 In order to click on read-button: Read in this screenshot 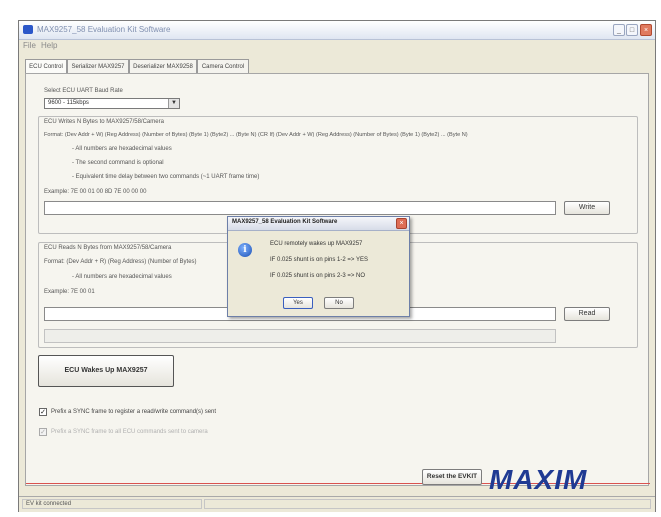, I will do `click(587, 314)`.